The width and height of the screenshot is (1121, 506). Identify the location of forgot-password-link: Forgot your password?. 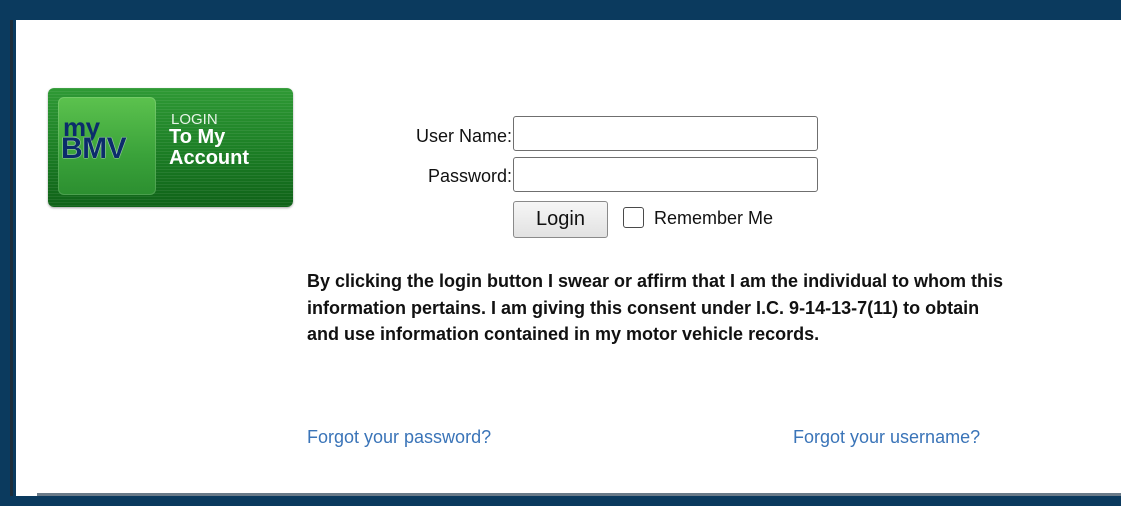
(399, 437).